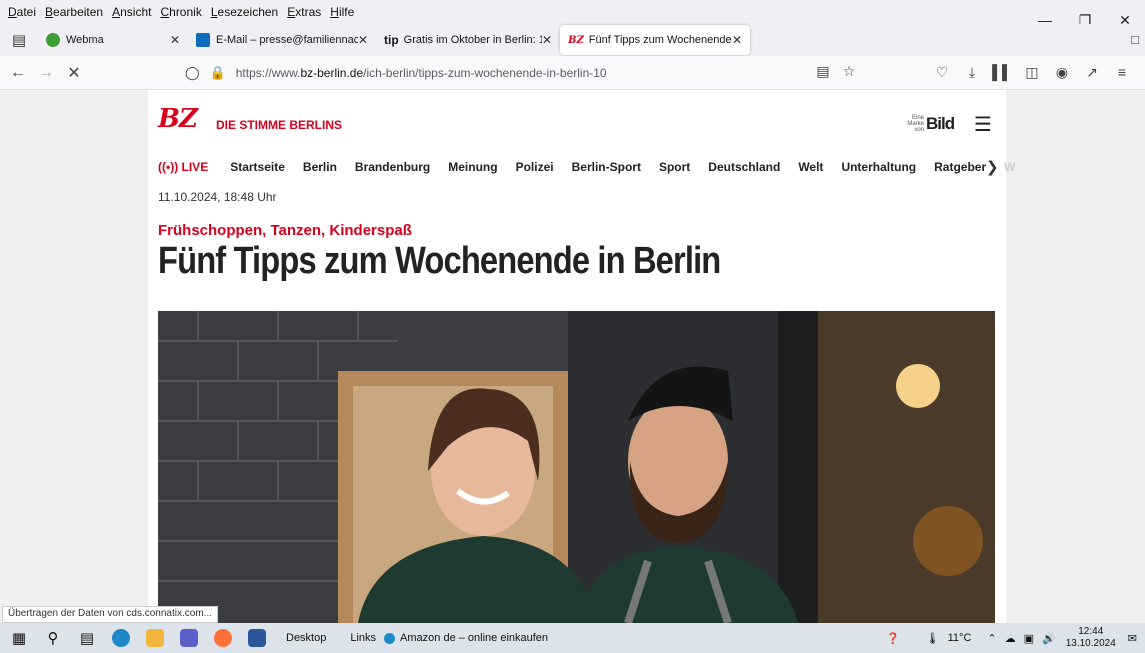  I want to click on article-kicker: Frühschoppen, Tanzen, Kinderspaß, so click(285, 230).